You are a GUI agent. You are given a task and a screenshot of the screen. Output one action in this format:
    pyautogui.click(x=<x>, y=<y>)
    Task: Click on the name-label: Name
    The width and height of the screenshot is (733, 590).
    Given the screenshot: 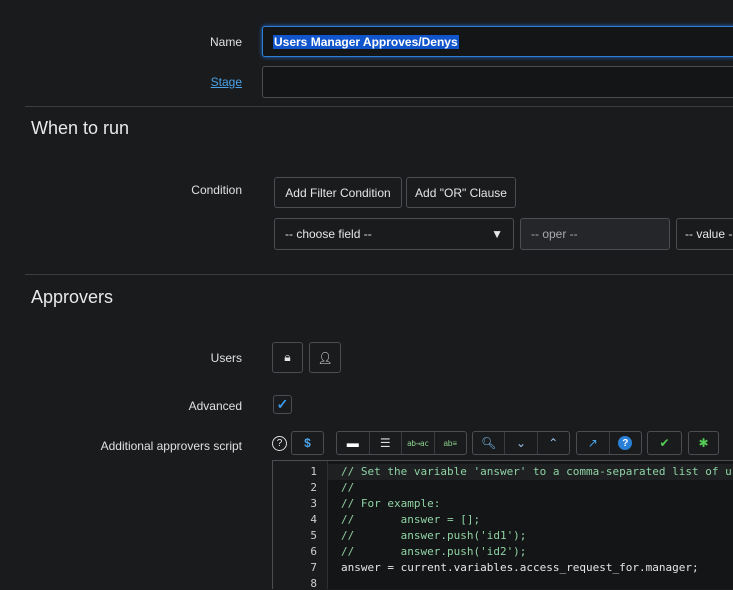 What is the action you would take?
    pyautogui.click(x=225, y=42)
    